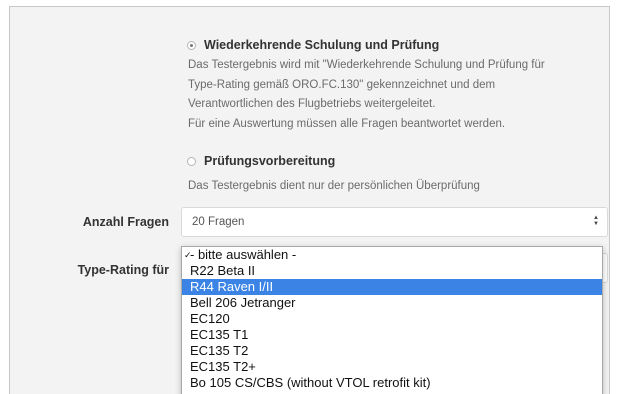 Image resolution: width=619 pixels, height=394 pixels. What do you see at coordinates (270, 161) in the screenshot?
I see `radio-label-prep: Prüfungsvorbereitung` at bounding box center [270, 161].